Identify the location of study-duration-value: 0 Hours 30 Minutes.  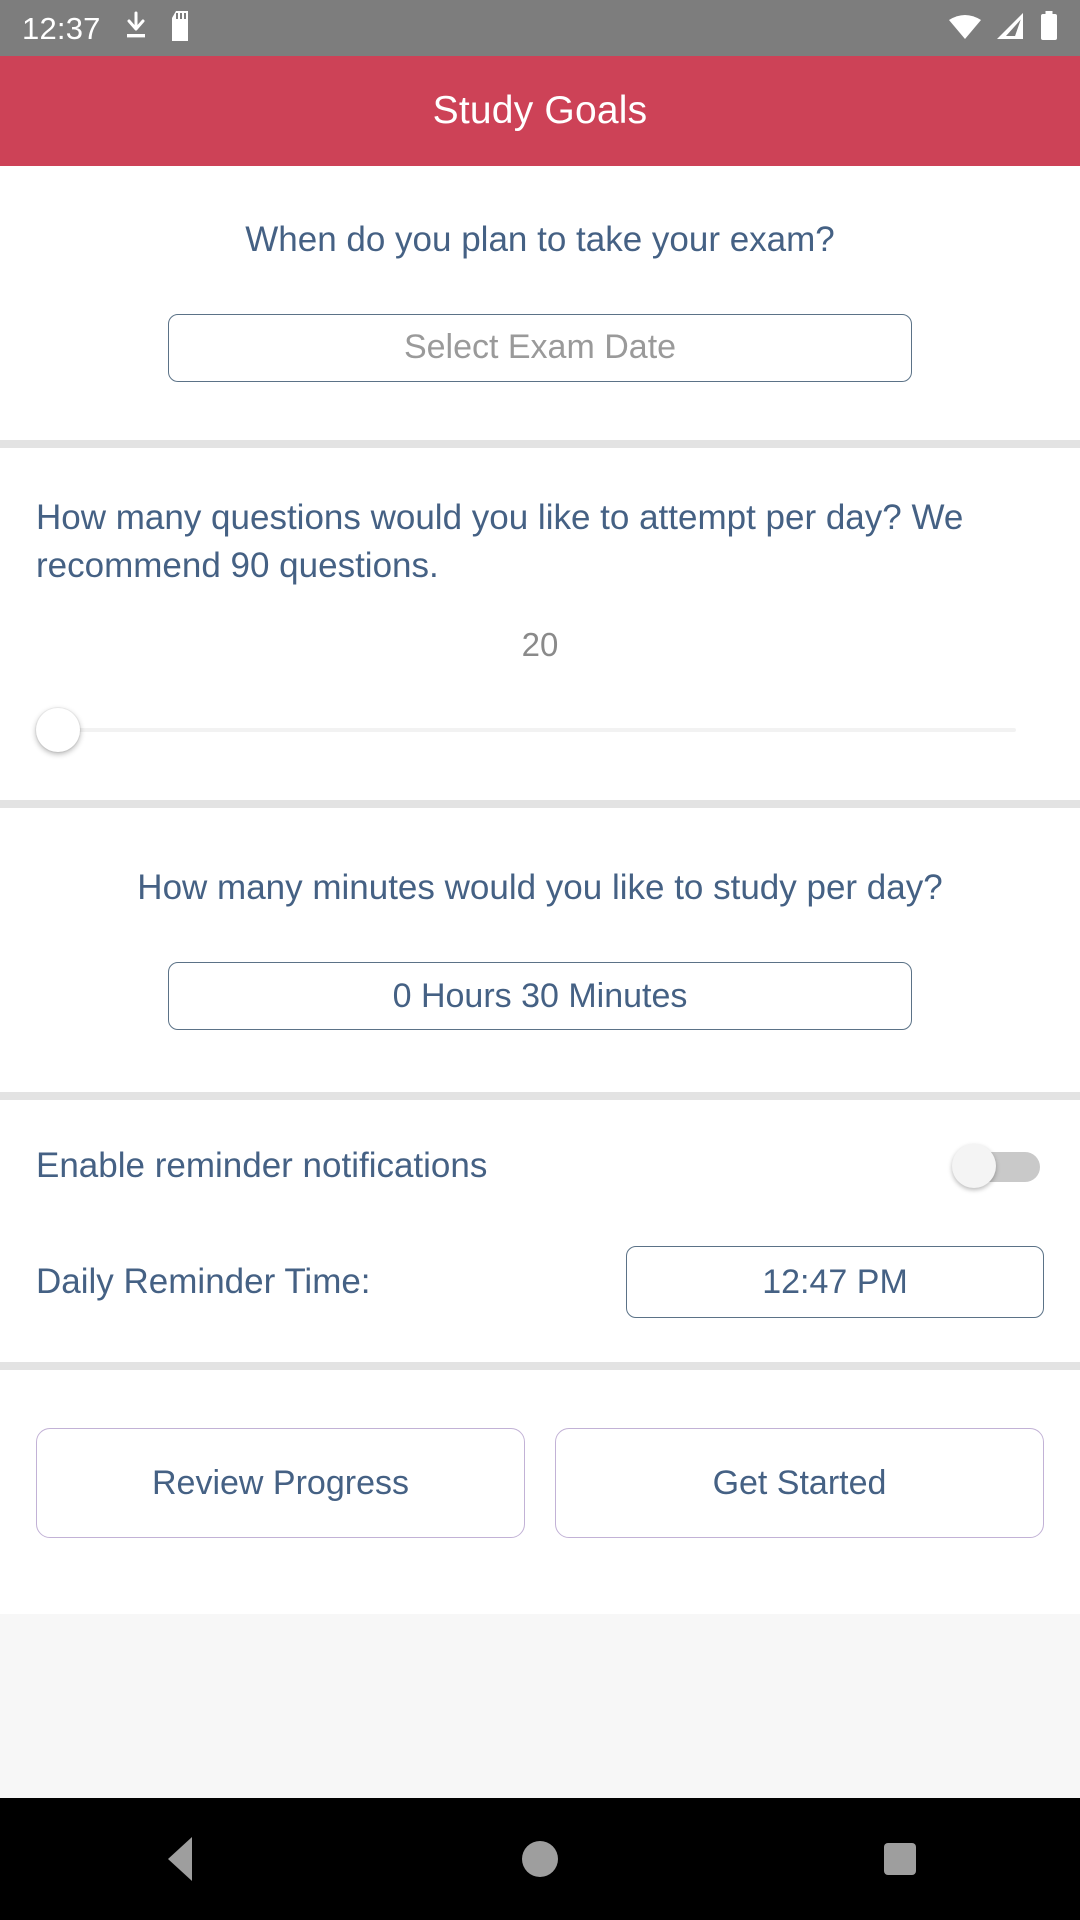
(540, 995).